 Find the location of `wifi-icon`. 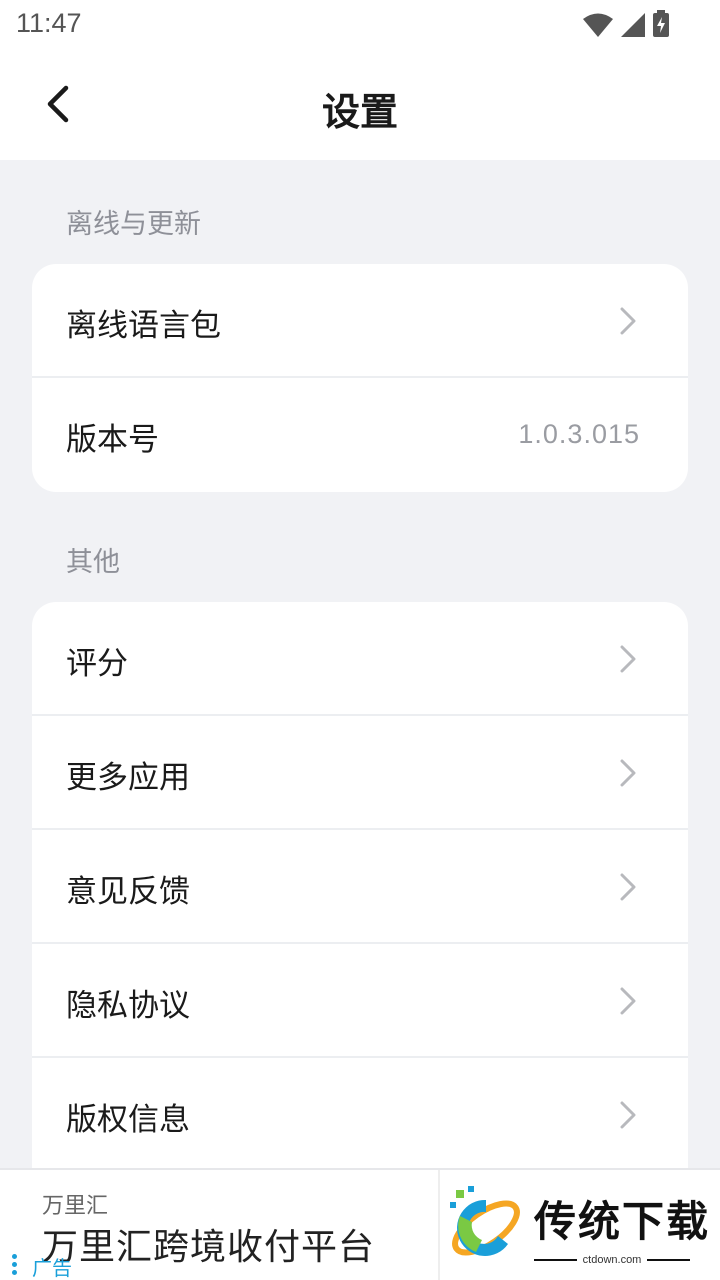

wifi-icon is located at coordinates (598, 25).